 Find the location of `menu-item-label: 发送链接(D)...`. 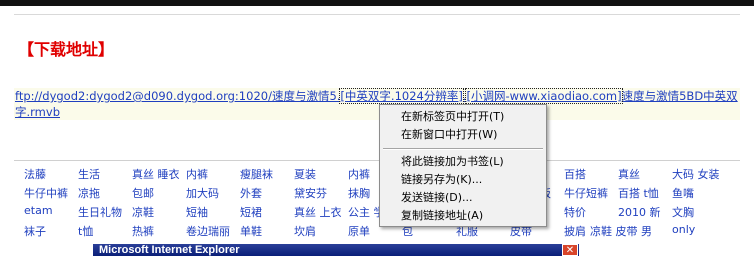

menu-item-label: 发送链接(D)... is located at coordinates (437, 197).